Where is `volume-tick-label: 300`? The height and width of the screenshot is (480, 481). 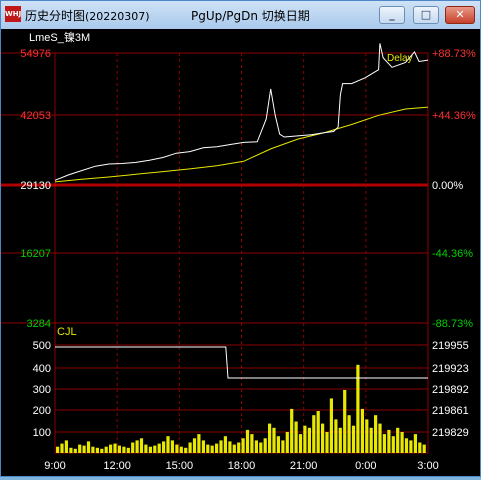
volume-tick-label: 300 is located at coordinates (42, 390).